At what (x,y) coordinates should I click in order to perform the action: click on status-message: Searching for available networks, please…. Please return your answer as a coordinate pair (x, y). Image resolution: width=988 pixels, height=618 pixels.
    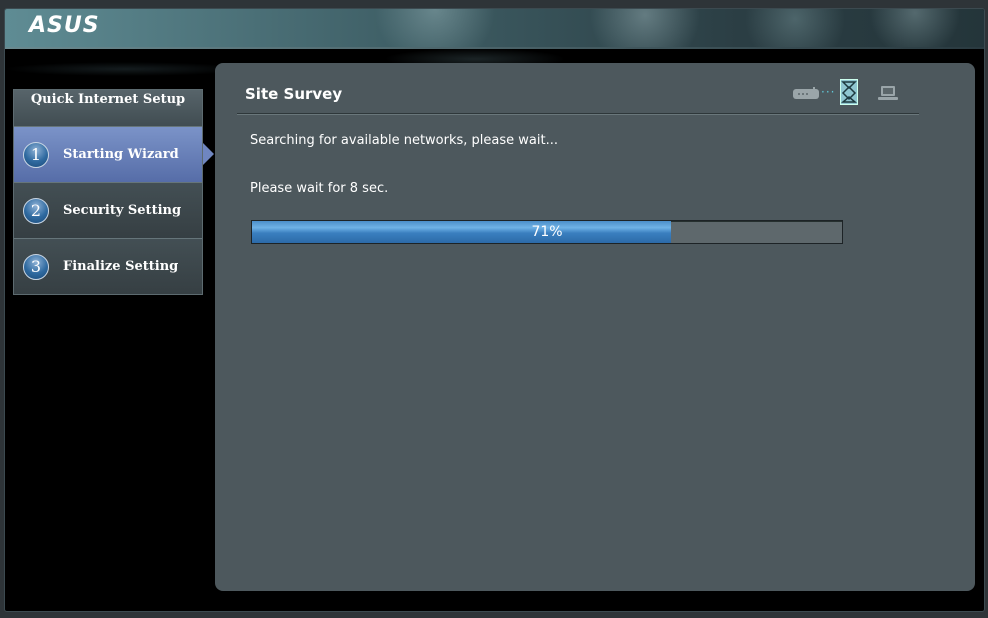
    Looking at the image, I should click on (404, 140).